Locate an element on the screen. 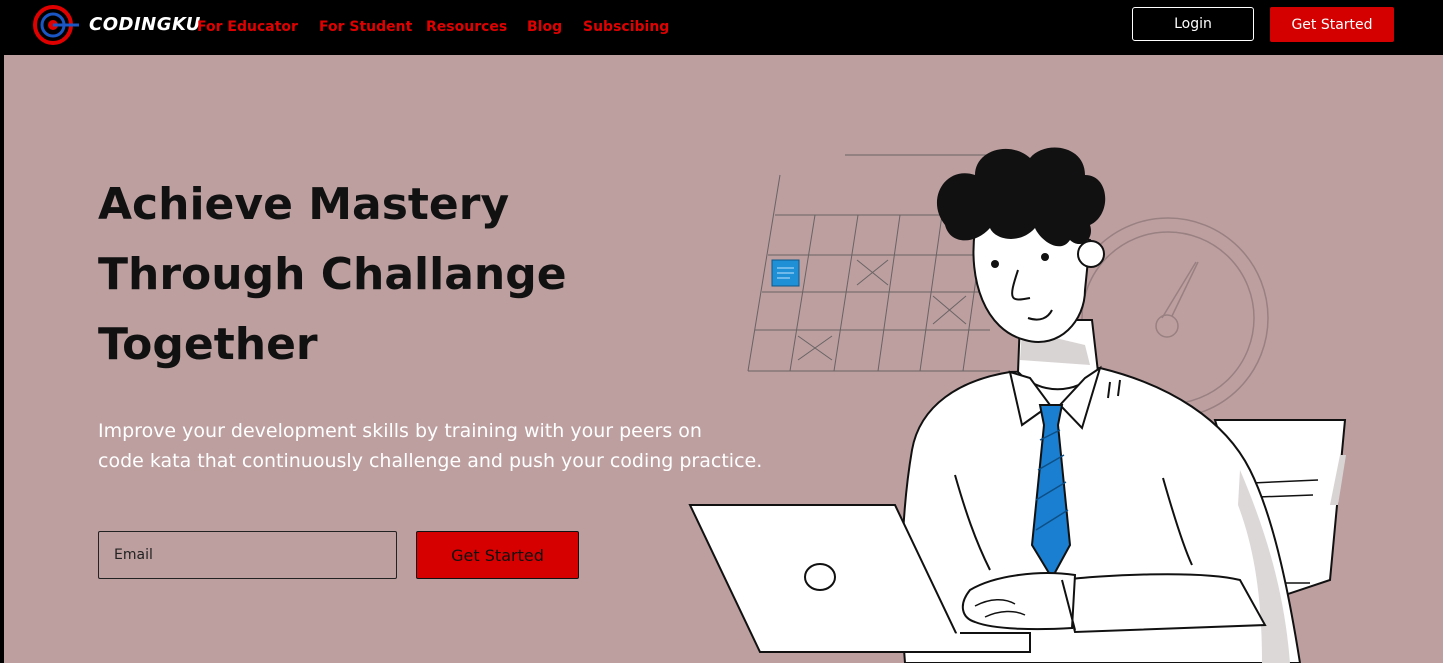 The width and height of the screenshot is (1443, 663). headline-line-1: Achieve Mastery is located at coordinates (304, 204).